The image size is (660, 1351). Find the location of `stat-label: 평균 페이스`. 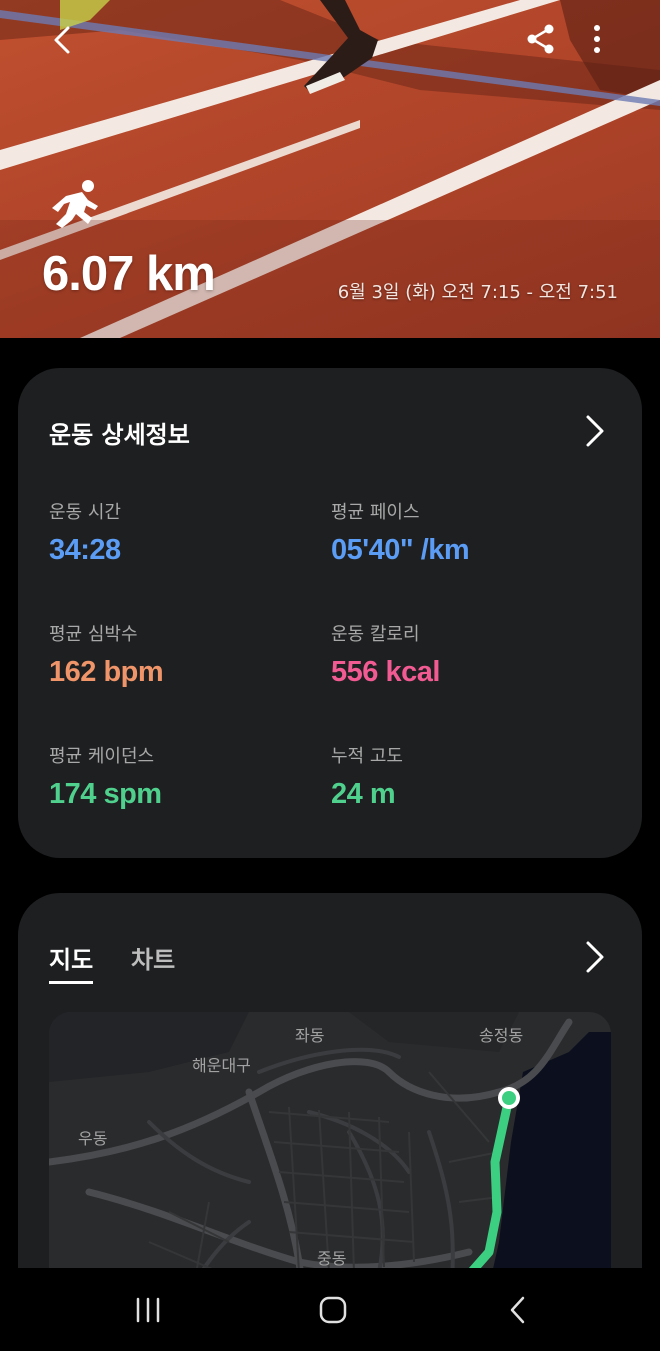

stat-label: 평균 페이스 is located at coordinates (375, 512).